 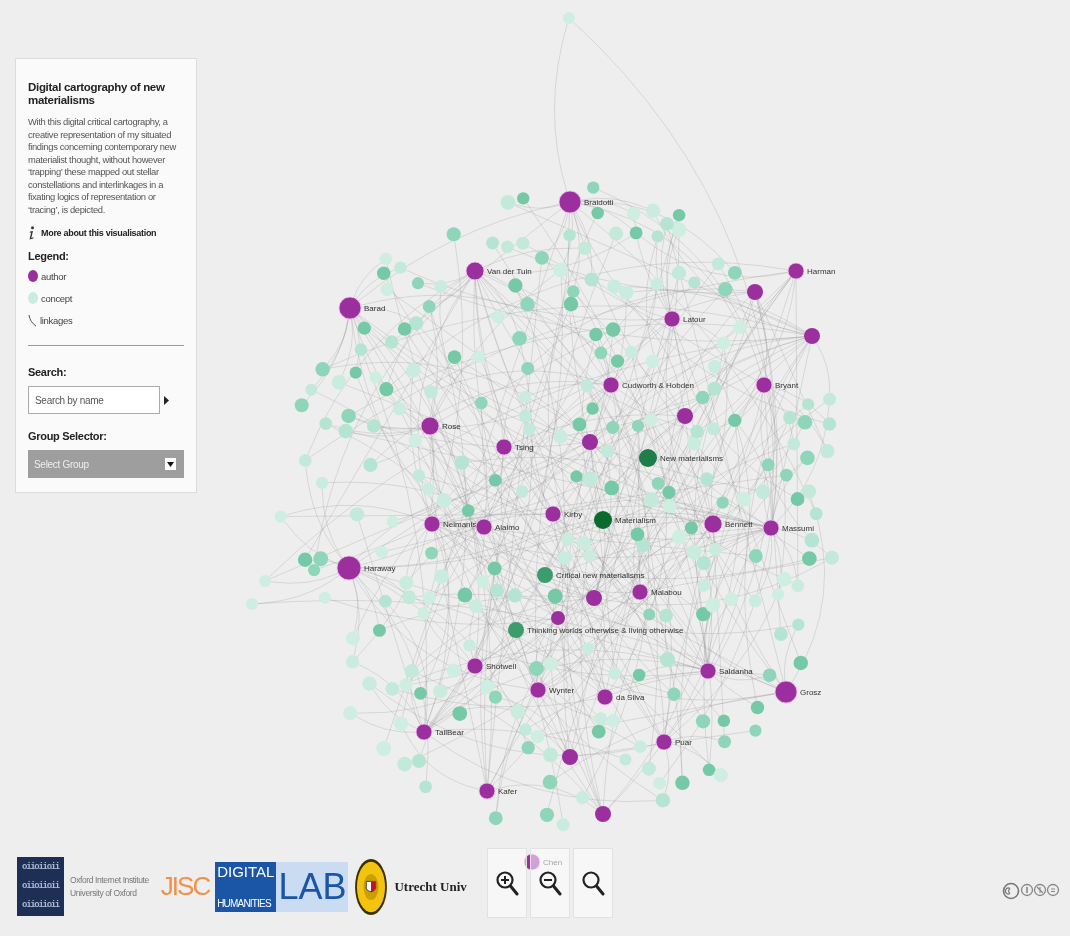 What do you see at coordinates (56, 320) in the screenshot?
I see `legend-label: linkages` at bounding box center [56, 320].